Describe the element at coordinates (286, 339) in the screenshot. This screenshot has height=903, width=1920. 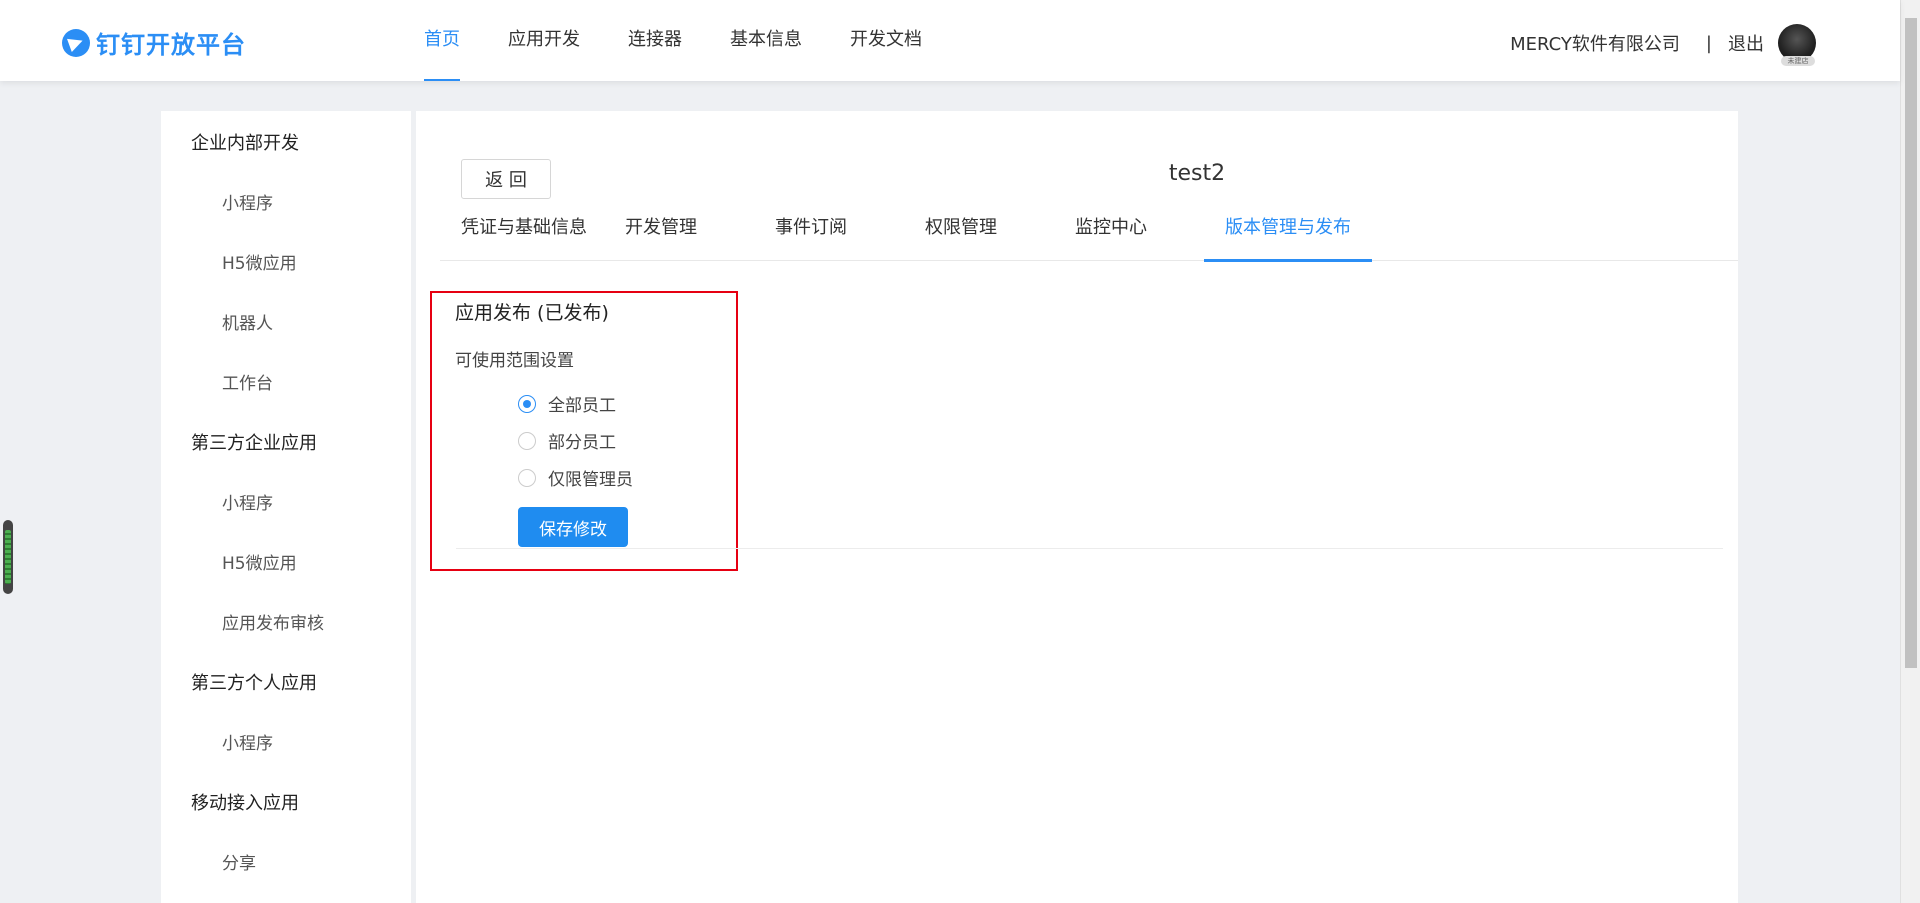
I see `sidebar-item-internal-robot: 机器人` at that location.